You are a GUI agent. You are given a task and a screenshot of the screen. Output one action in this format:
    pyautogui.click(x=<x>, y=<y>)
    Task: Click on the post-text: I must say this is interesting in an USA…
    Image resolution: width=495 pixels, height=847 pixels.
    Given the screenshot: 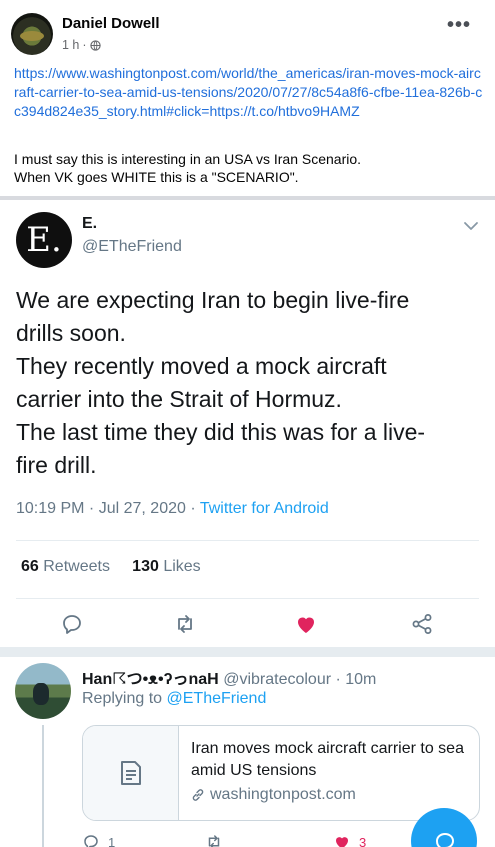 What is the action you would take?
    pyautogui.click(x=249, y=168)
    